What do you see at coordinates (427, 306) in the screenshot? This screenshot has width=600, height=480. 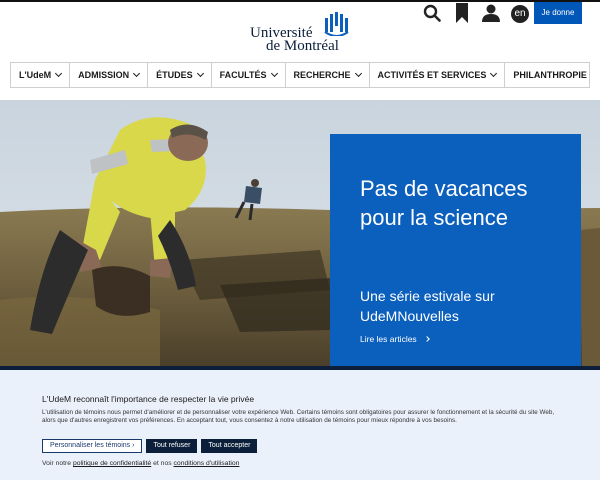 I see `hero-subtitle: Une série estivale sur UdeMNouvelles` at bounding box center [427, 306].